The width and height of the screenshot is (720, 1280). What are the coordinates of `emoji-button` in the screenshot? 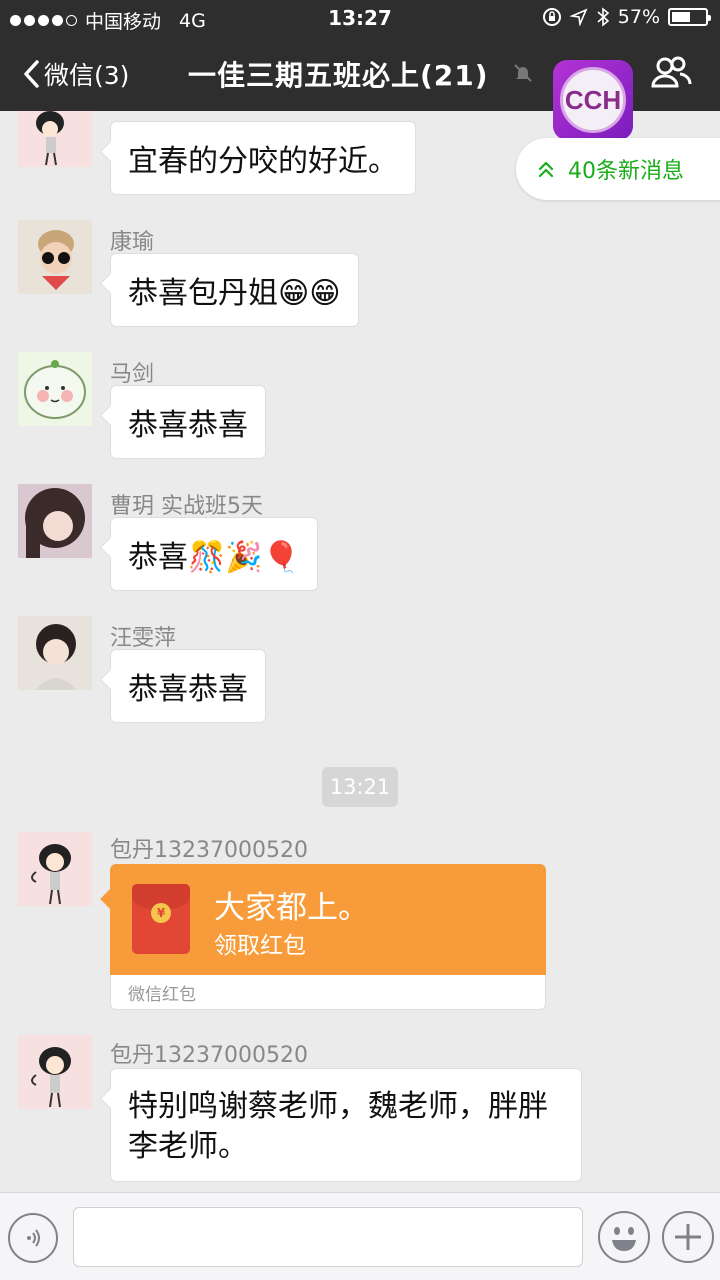 It's located at (624, 1237).